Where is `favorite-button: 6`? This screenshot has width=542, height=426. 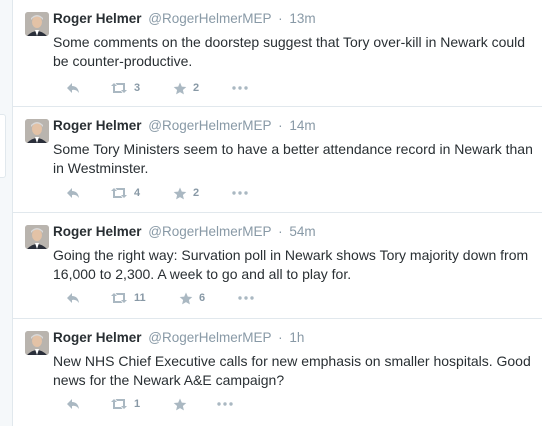
favorite-button: 6 is located at coordinates (192, 298).